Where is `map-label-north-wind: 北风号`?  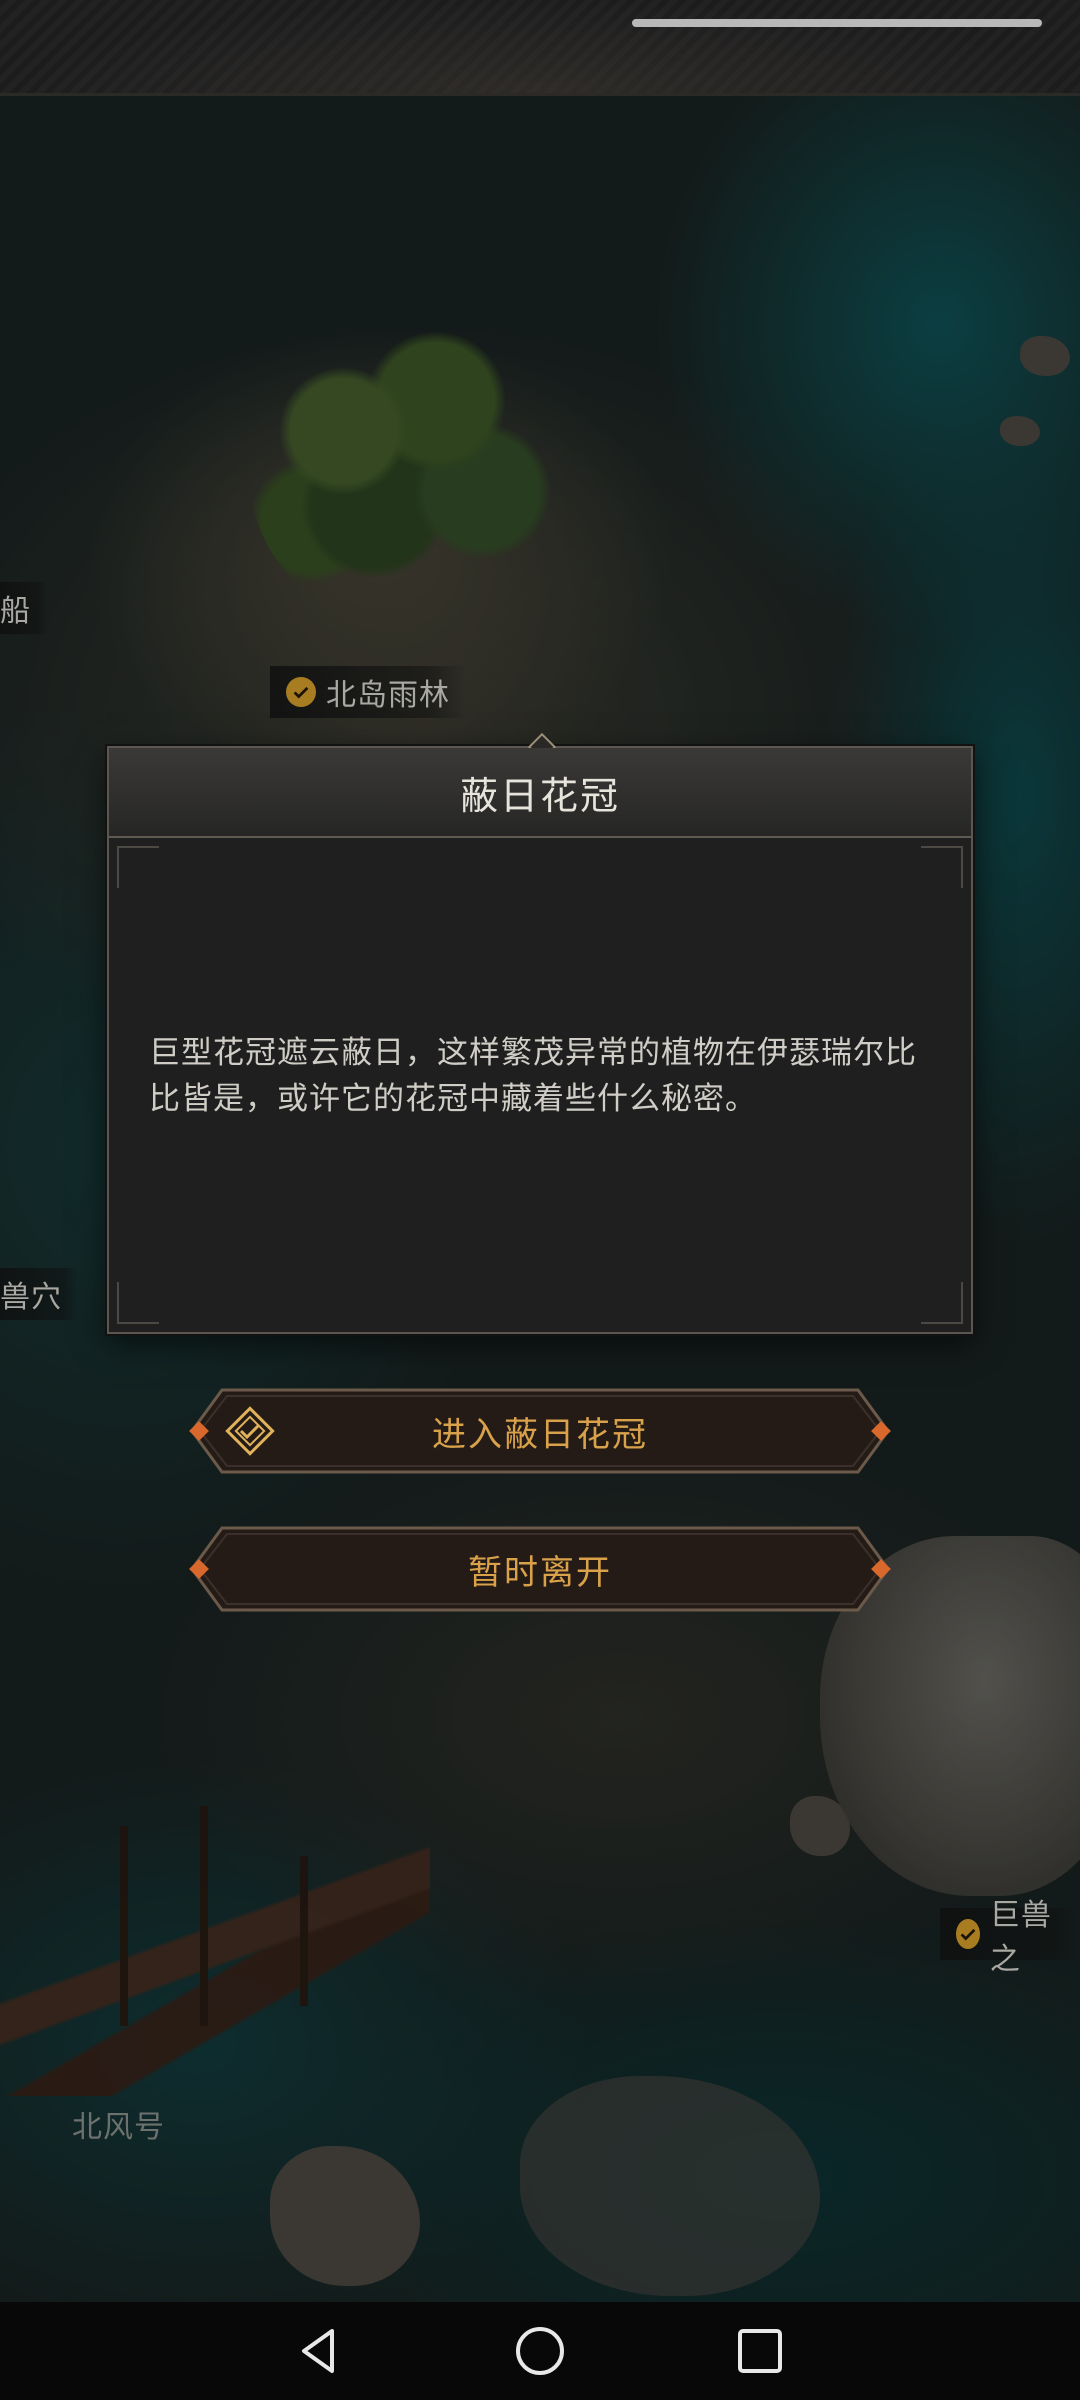 map-label-north-wind: 北风号 is located at coordinates (118, 2124).